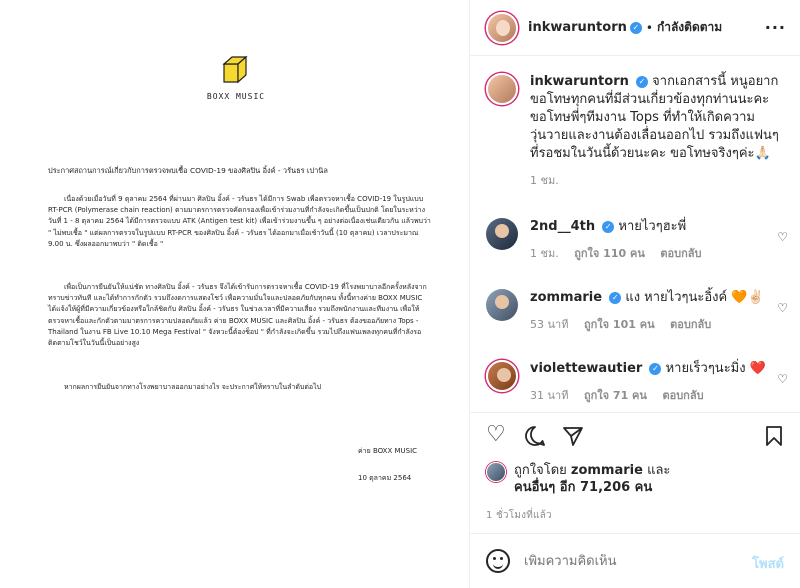 This screenshot has height=588, width=800. I want to click on post-comment-button: โพสต์, so click(768, 563).